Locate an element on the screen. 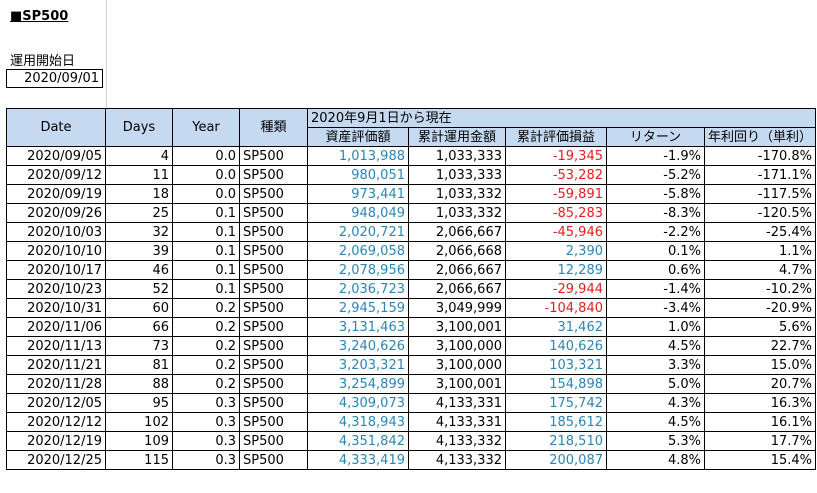 This screenshot has height=493, width=817. header-return: リターン is located at coordinates (655, 137).